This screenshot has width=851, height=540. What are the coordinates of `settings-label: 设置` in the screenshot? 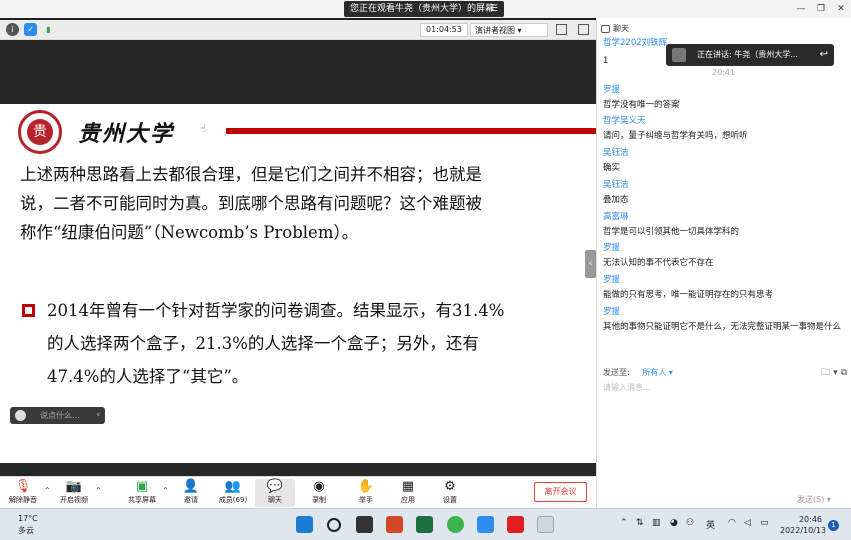 It's located at (450, 500).